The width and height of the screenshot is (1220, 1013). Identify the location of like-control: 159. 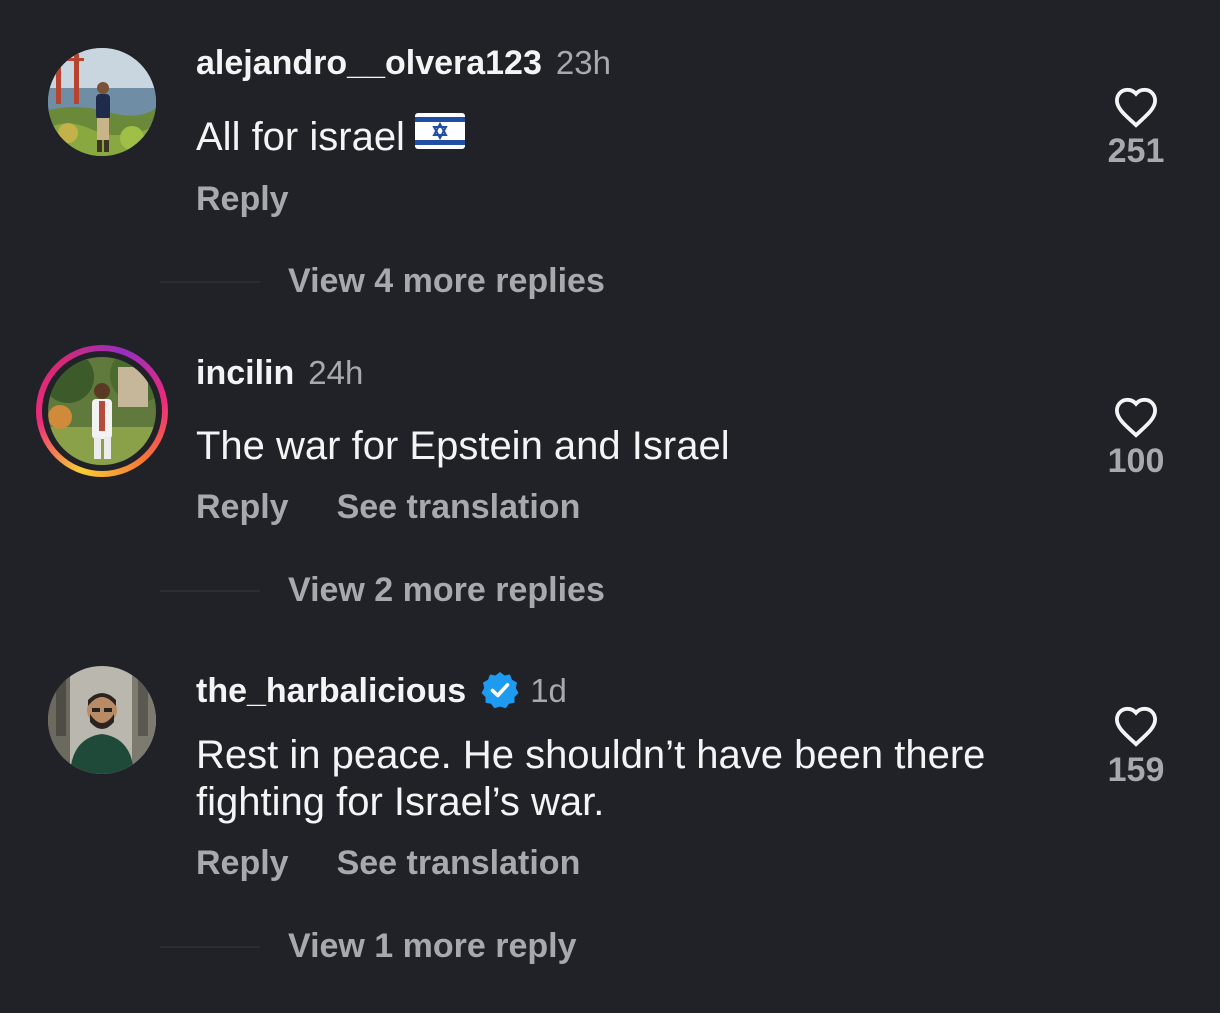
(1136, 747).